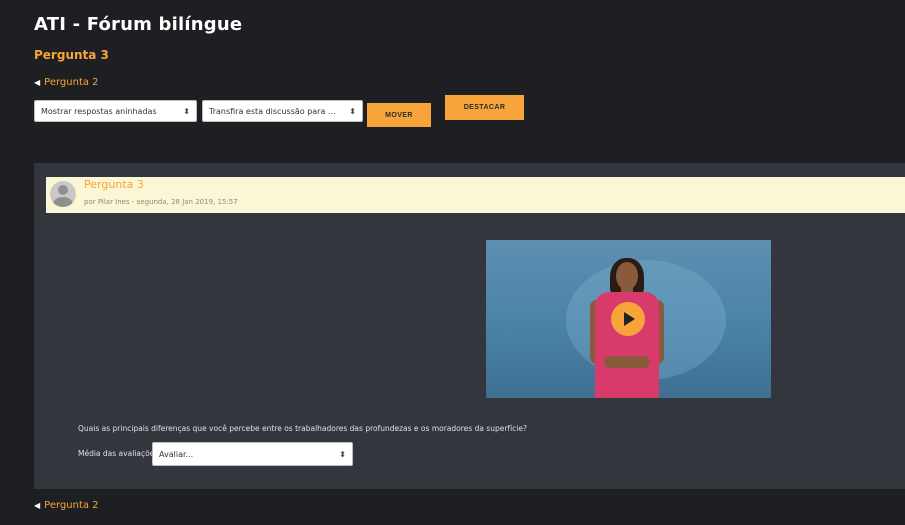 This screenshot has width=905, height=525. I want to click on rating-select: Avaliar... ⬍, so click(252, 454).